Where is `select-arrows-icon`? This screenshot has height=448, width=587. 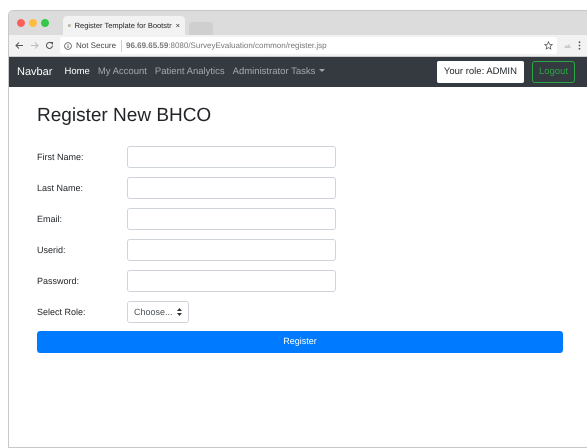
select-arrows-icon is located at coordinates (179, 312).